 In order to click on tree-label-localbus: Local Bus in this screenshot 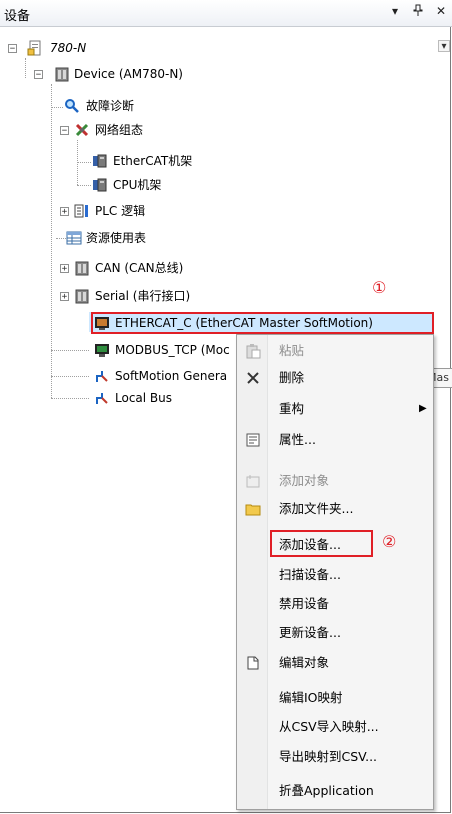, I will do `click(144, 398)`.